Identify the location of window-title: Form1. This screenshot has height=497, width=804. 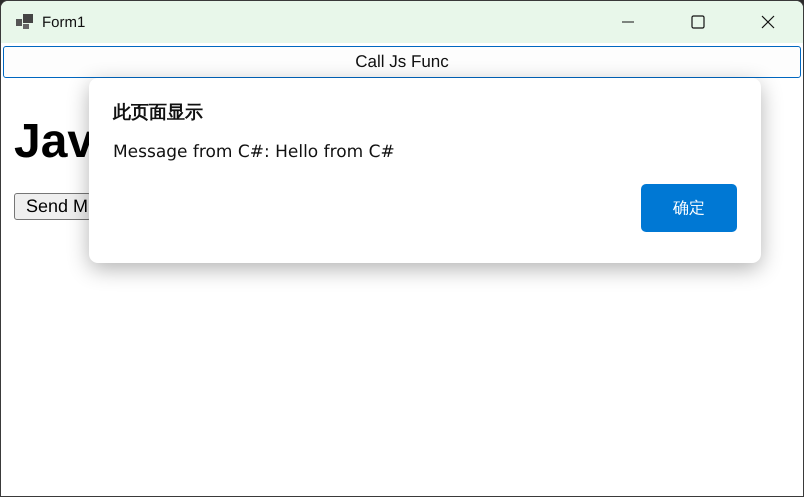
(64, 22).